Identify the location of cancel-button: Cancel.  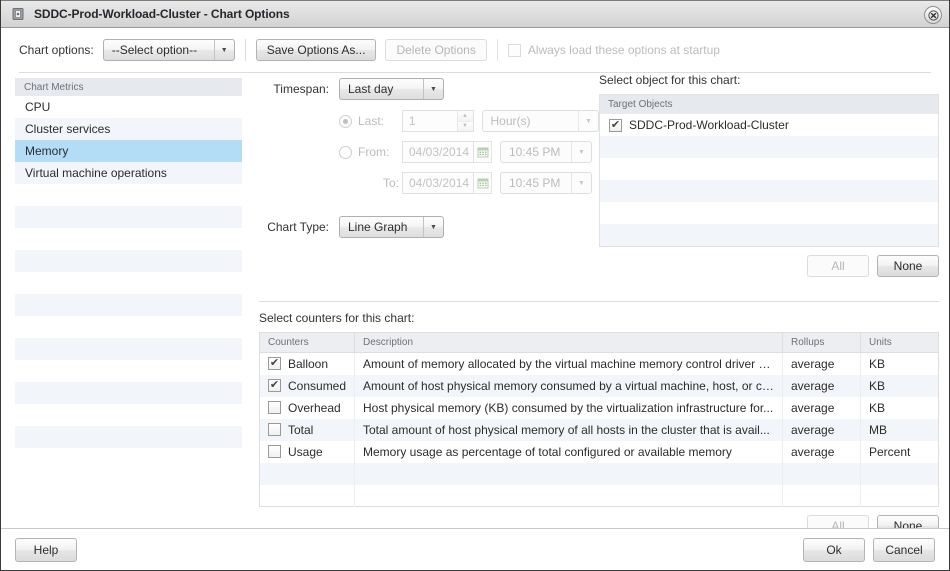
(904, 549).